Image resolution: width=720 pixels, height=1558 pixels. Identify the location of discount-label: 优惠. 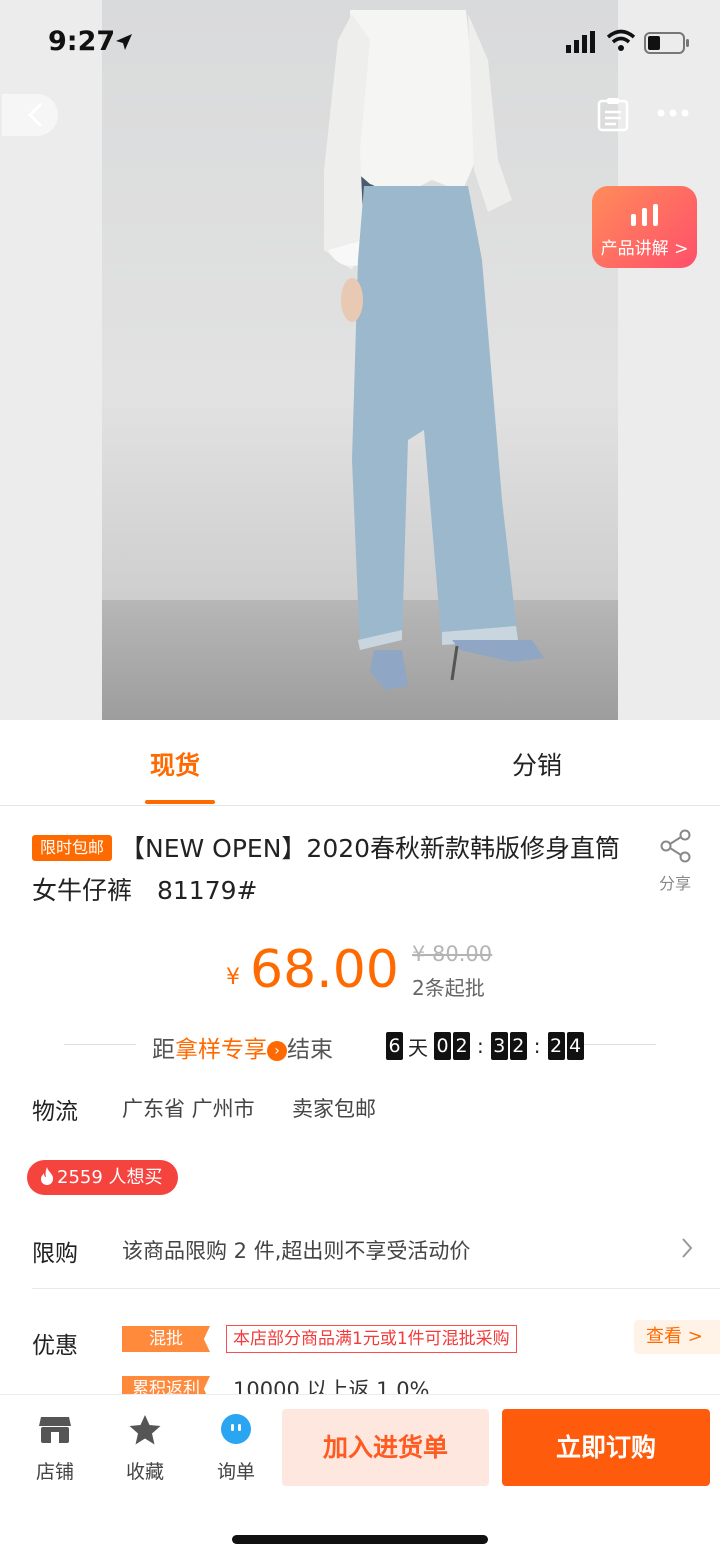
(55, 1346).